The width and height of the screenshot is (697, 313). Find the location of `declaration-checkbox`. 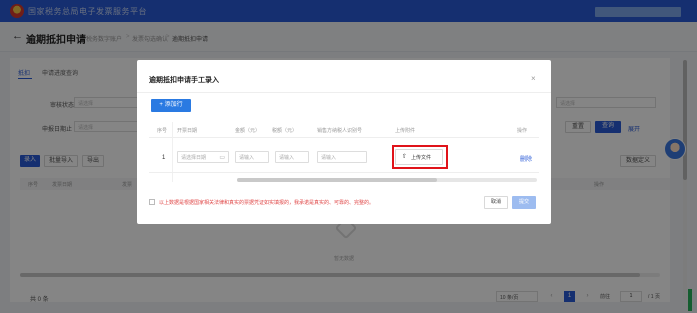

declaration-checkbox is located at coordinates (152, 202).